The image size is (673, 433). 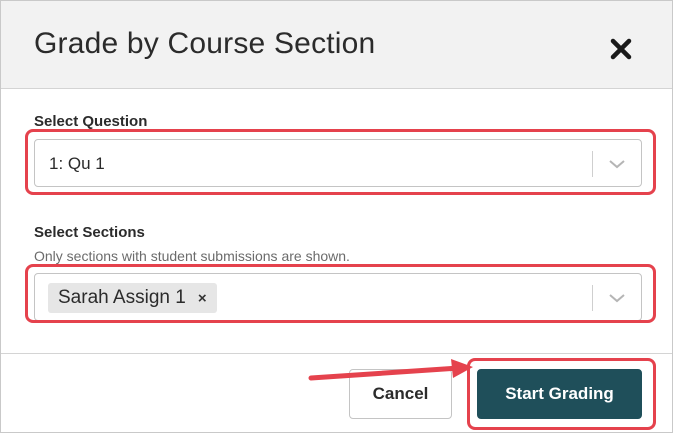 What do you see at coordinates (559, 394) in the screenshot?
I see `start-grading-button: Start Grading` at bounding box center [559, 394].